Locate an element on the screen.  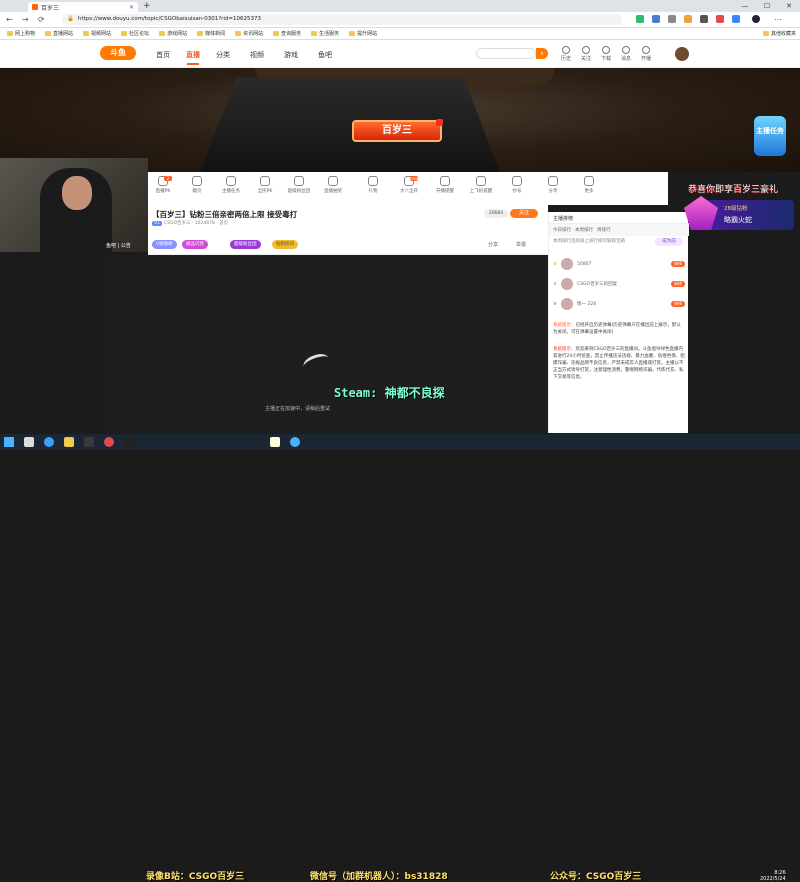
nav-category: 分类 is located at coordinates (223, 55).